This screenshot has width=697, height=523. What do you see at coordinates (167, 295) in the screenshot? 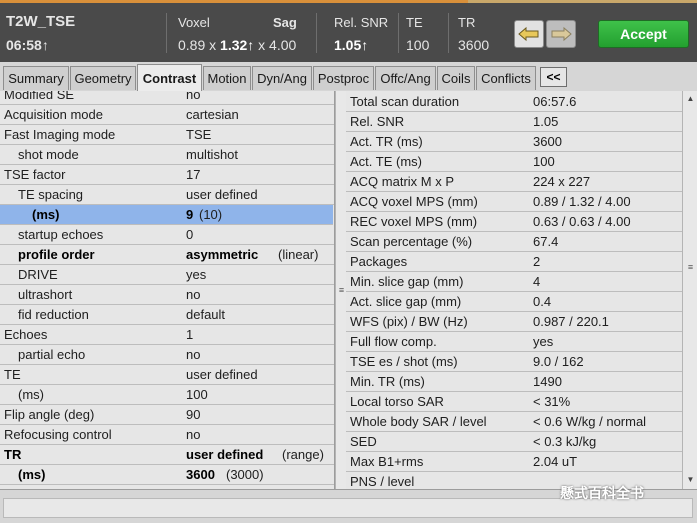
I see `param-row-ultrashort: ultrashort no` at bounding box center [167, 295].